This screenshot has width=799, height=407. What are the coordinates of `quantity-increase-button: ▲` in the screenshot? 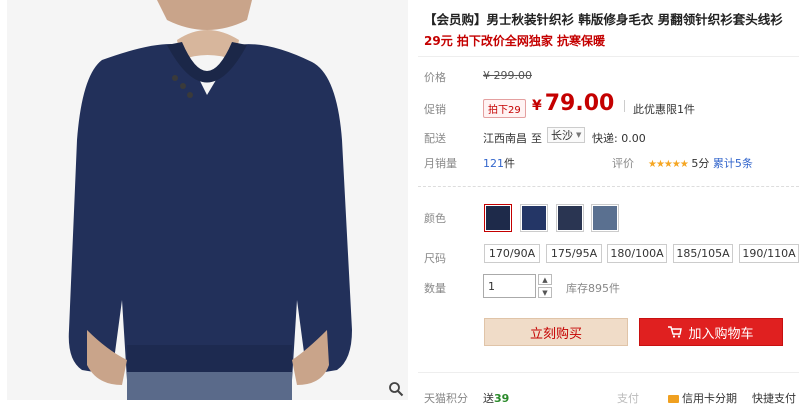 It's located at (545, 279).